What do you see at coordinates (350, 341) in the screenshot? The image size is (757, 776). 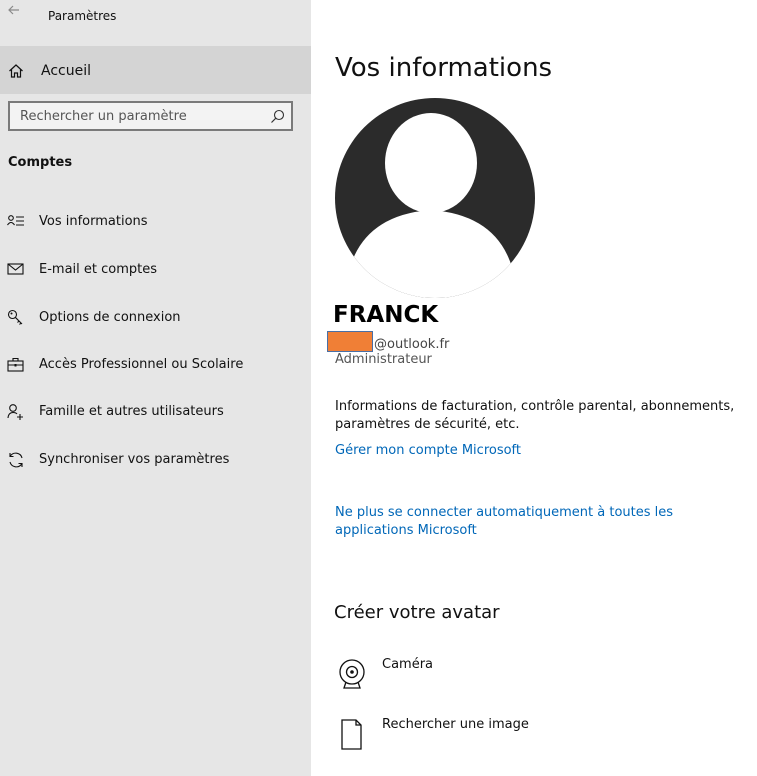 I see `redaction-box` at bounding box center [350, 341].